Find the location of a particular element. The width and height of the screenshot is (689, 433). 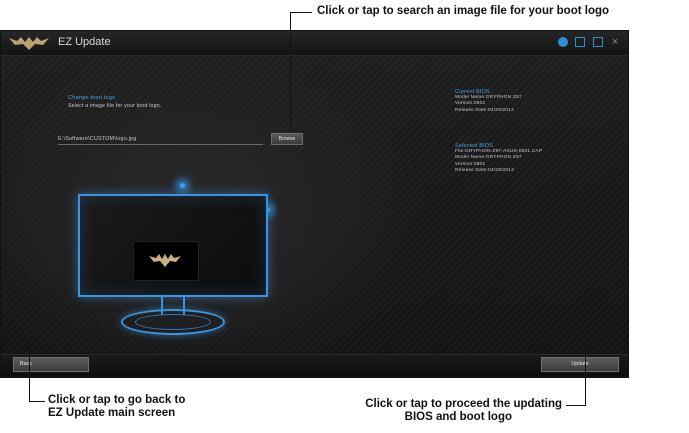

current-bios-release: Release Date:04/29/2014 is located at coordinates (485, 110).